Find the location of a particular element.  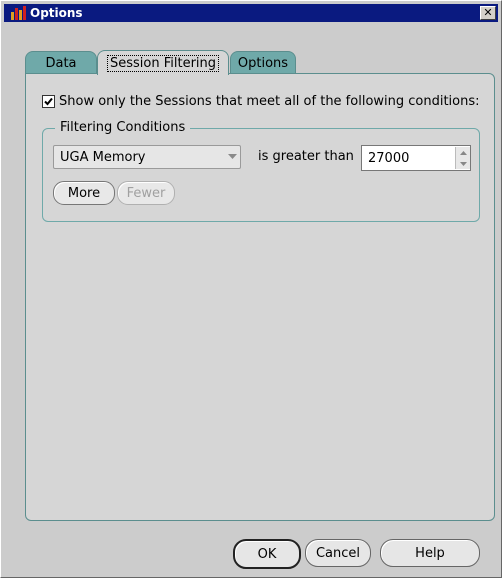

checkmark-icon is located at coordinates (48, 101).